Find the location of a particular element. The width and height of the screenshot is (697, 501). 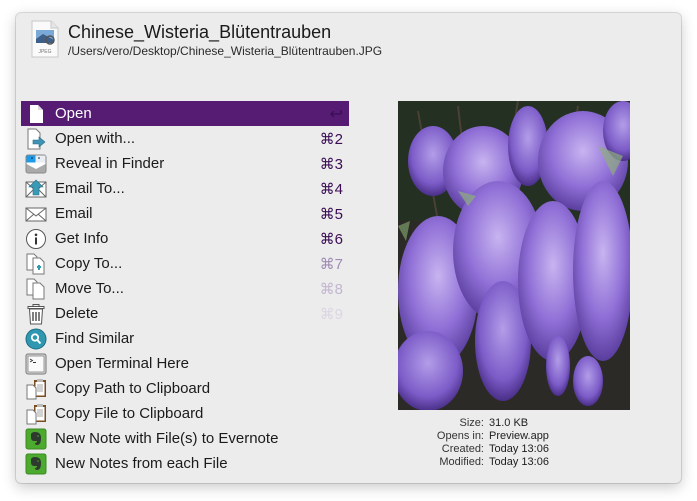

meta-opens-in: Opens in: Preview.app is located at coordinates (515, 436).